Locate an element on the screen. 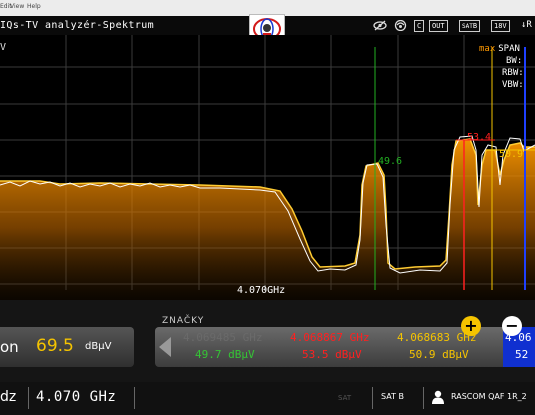 This screenshot has width=535, height=415. collapse-arrow-icon is located at coordinates (165, 347).